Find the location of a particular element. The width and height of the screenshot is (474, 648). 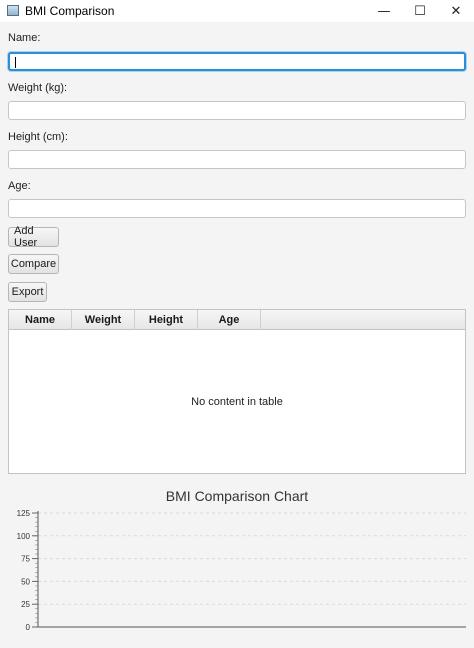

height-label: Height (cm): is located at coordinates (38, 137).